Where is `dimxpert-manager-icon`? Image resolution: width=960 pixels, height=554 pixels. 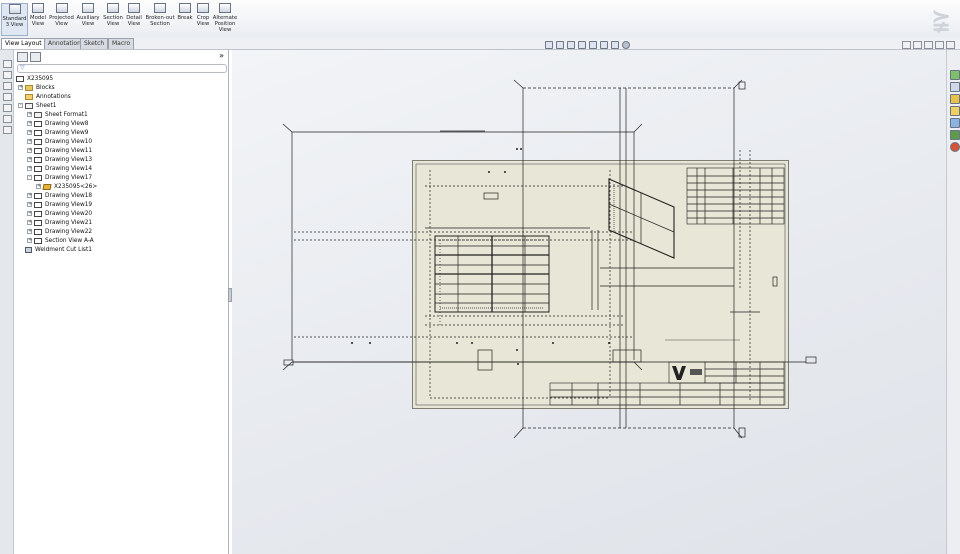
dimxpert-manager-icon is located at coordinates (7, 97).